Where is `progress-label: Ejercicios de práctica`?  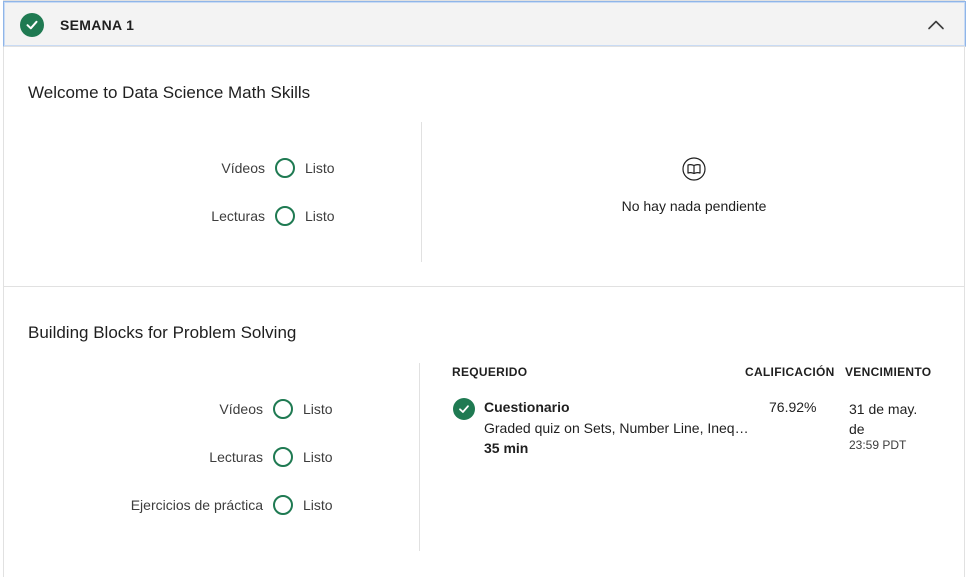
progress-label: Ejercicios de práctica is located at coordinates (196, 505).